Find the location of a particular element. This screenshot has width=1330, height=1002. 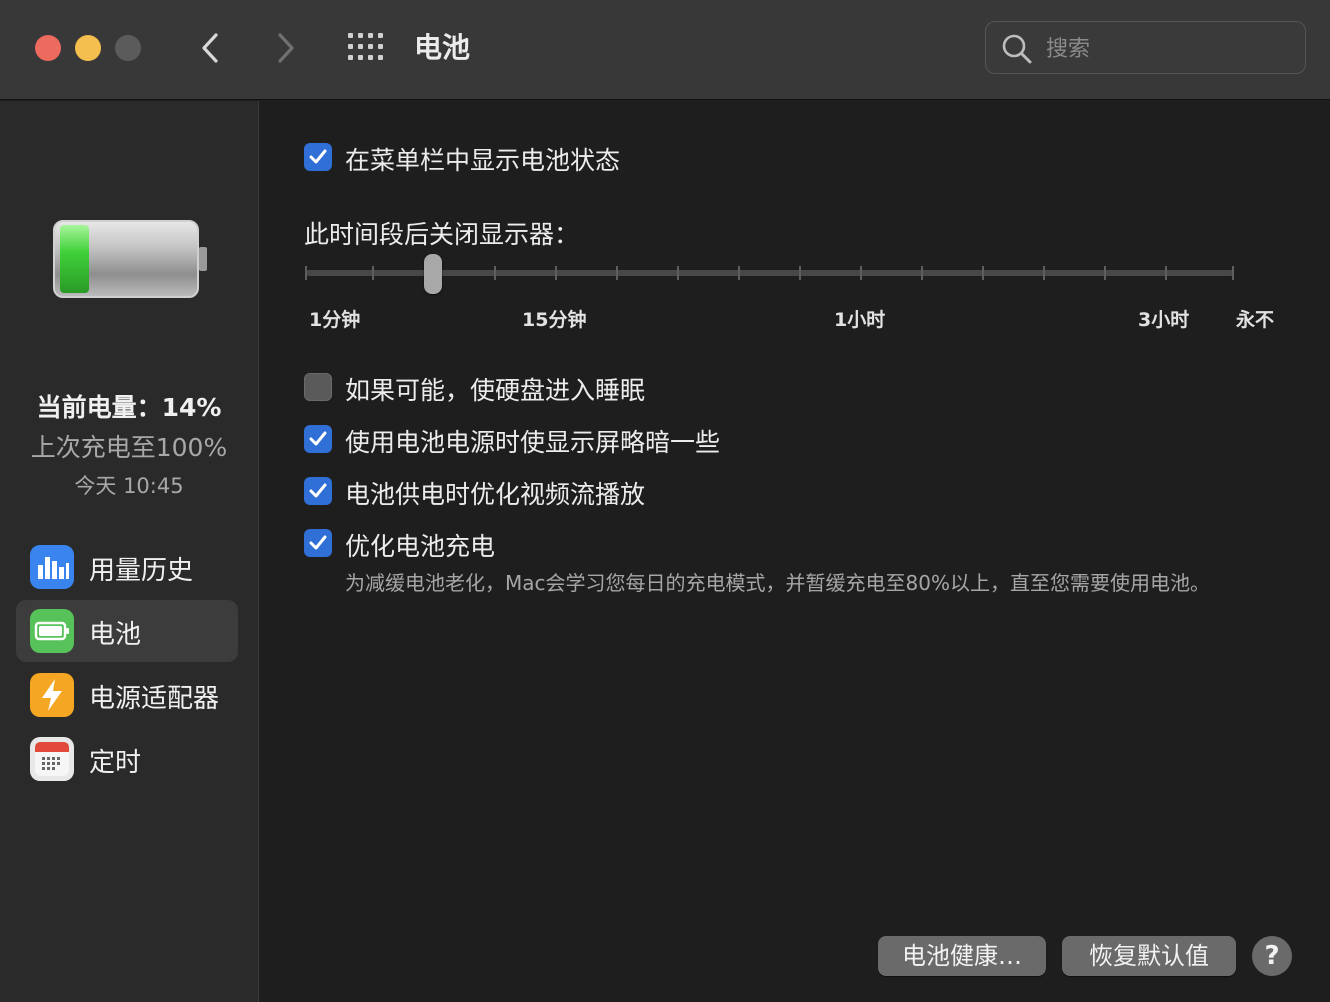

last-charge-time: 今天 10:45 is located at coordinates (129, 486).